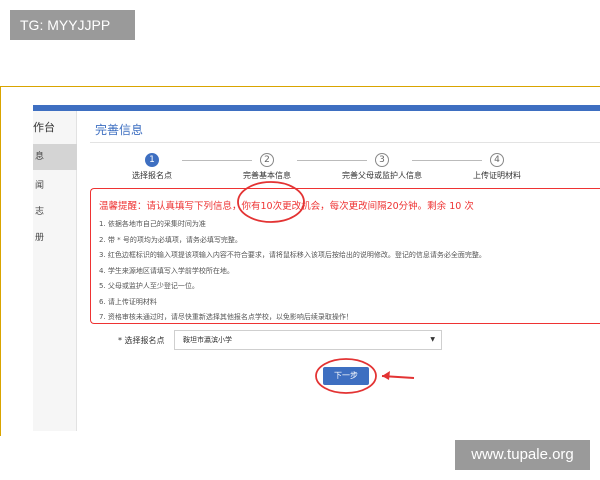 The image size is (600, 480). Describe the element at coordinates (55, 271) in the screenshot. I see `sidebar: 作台 息 闻 志 册` at that location.